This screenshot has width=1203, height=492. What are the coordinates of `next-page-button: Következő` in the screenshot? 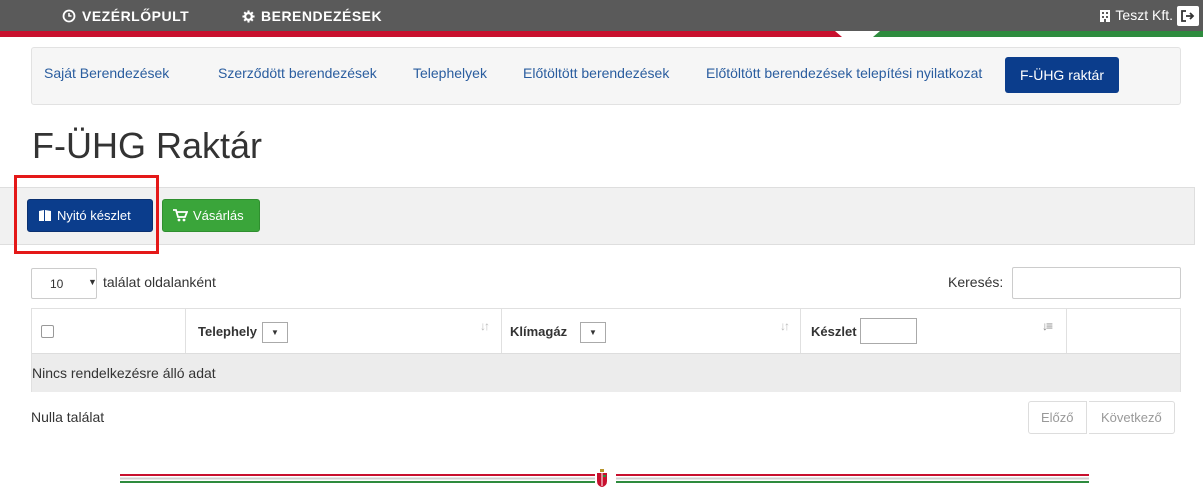 It's located at (1132, 417).